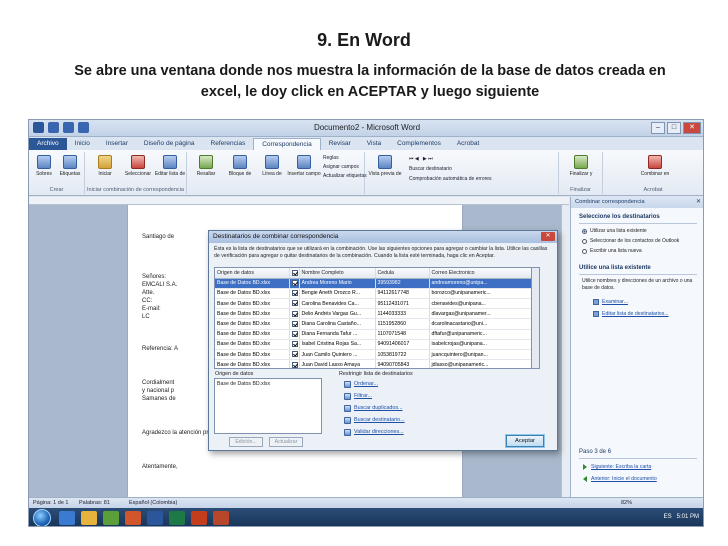 The image size is (728, 546). Describe the element at coordinates (402, 273) in the screenshot. I see `col-cedula: Cedula` at that location.